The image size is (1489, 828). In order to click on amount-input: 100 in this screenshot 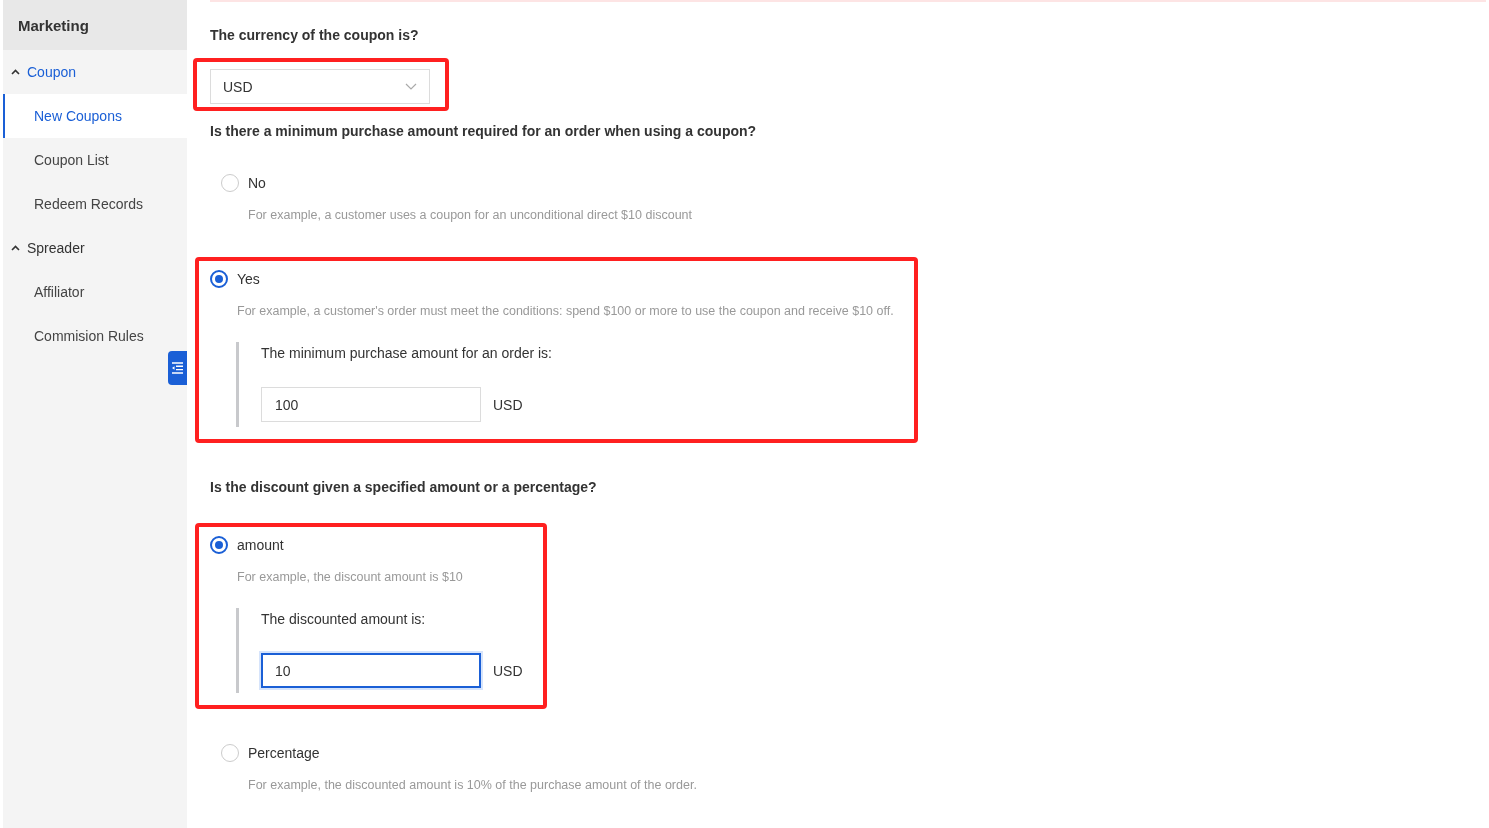, I will do `click(371, 404)`.